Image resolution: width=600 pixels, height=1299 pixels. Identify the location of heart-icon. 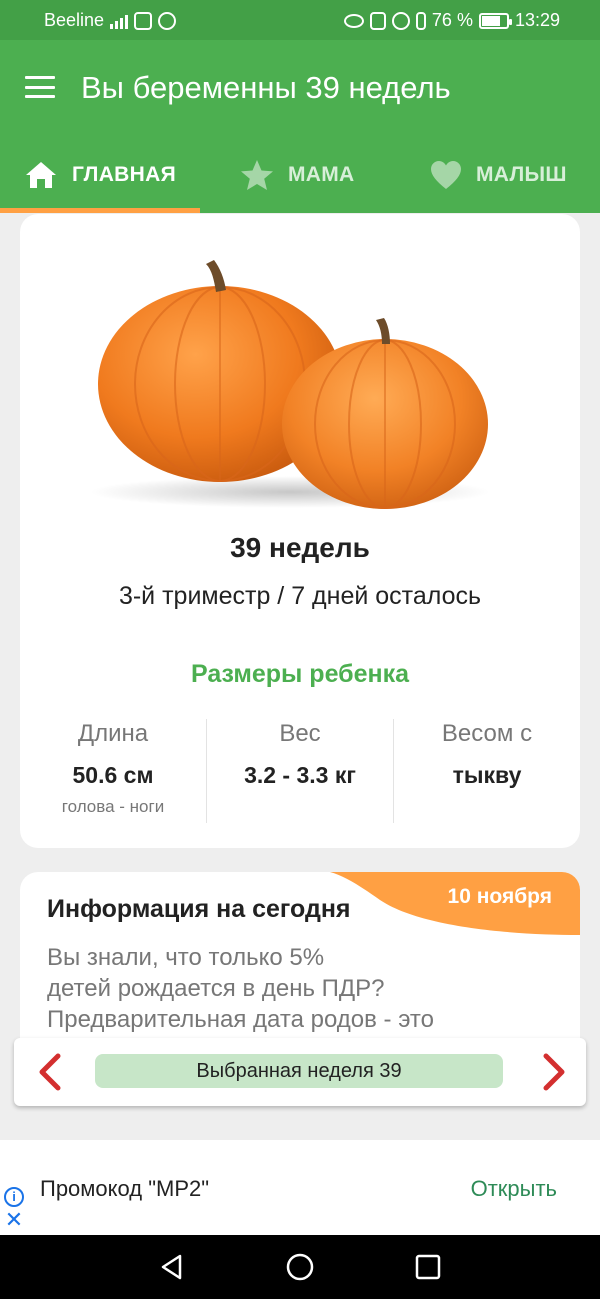
(446, 174).